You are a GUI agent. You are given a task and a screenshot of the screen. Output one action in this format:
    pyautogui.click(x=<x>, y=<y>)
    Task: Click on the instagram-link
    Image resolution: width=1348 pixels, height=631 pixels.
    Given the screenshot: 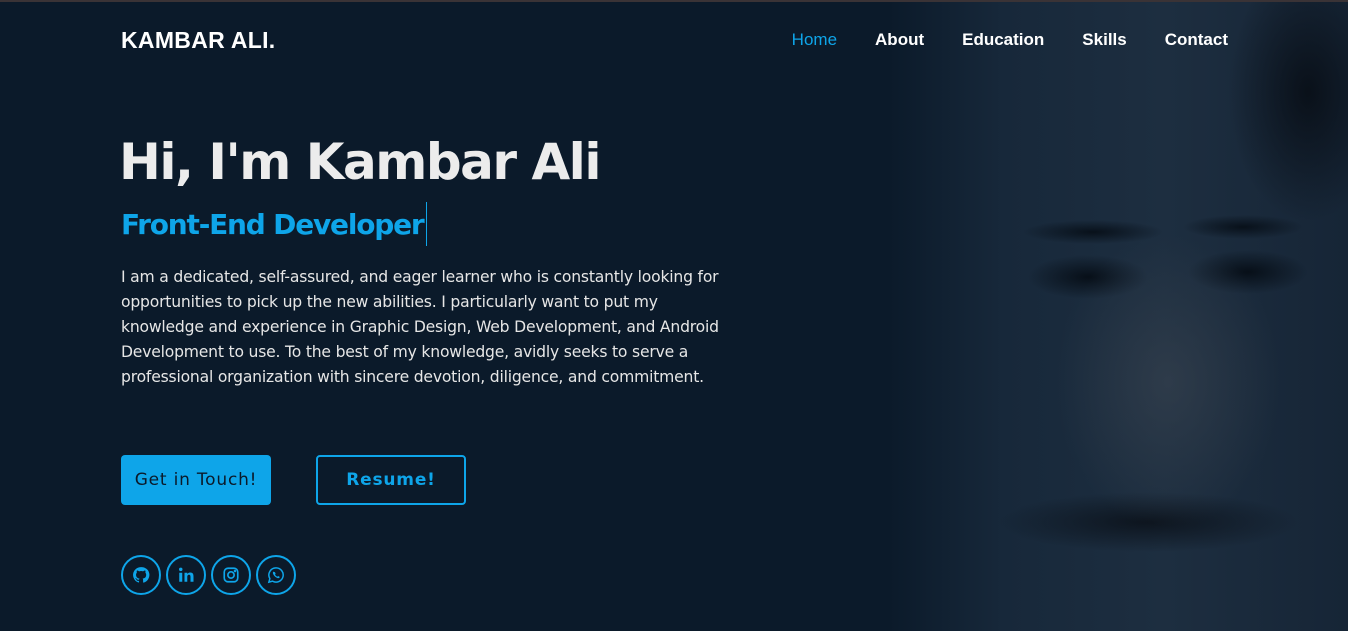 What is the action you would take?
    pyautogui.click(x=231, y=575)
    